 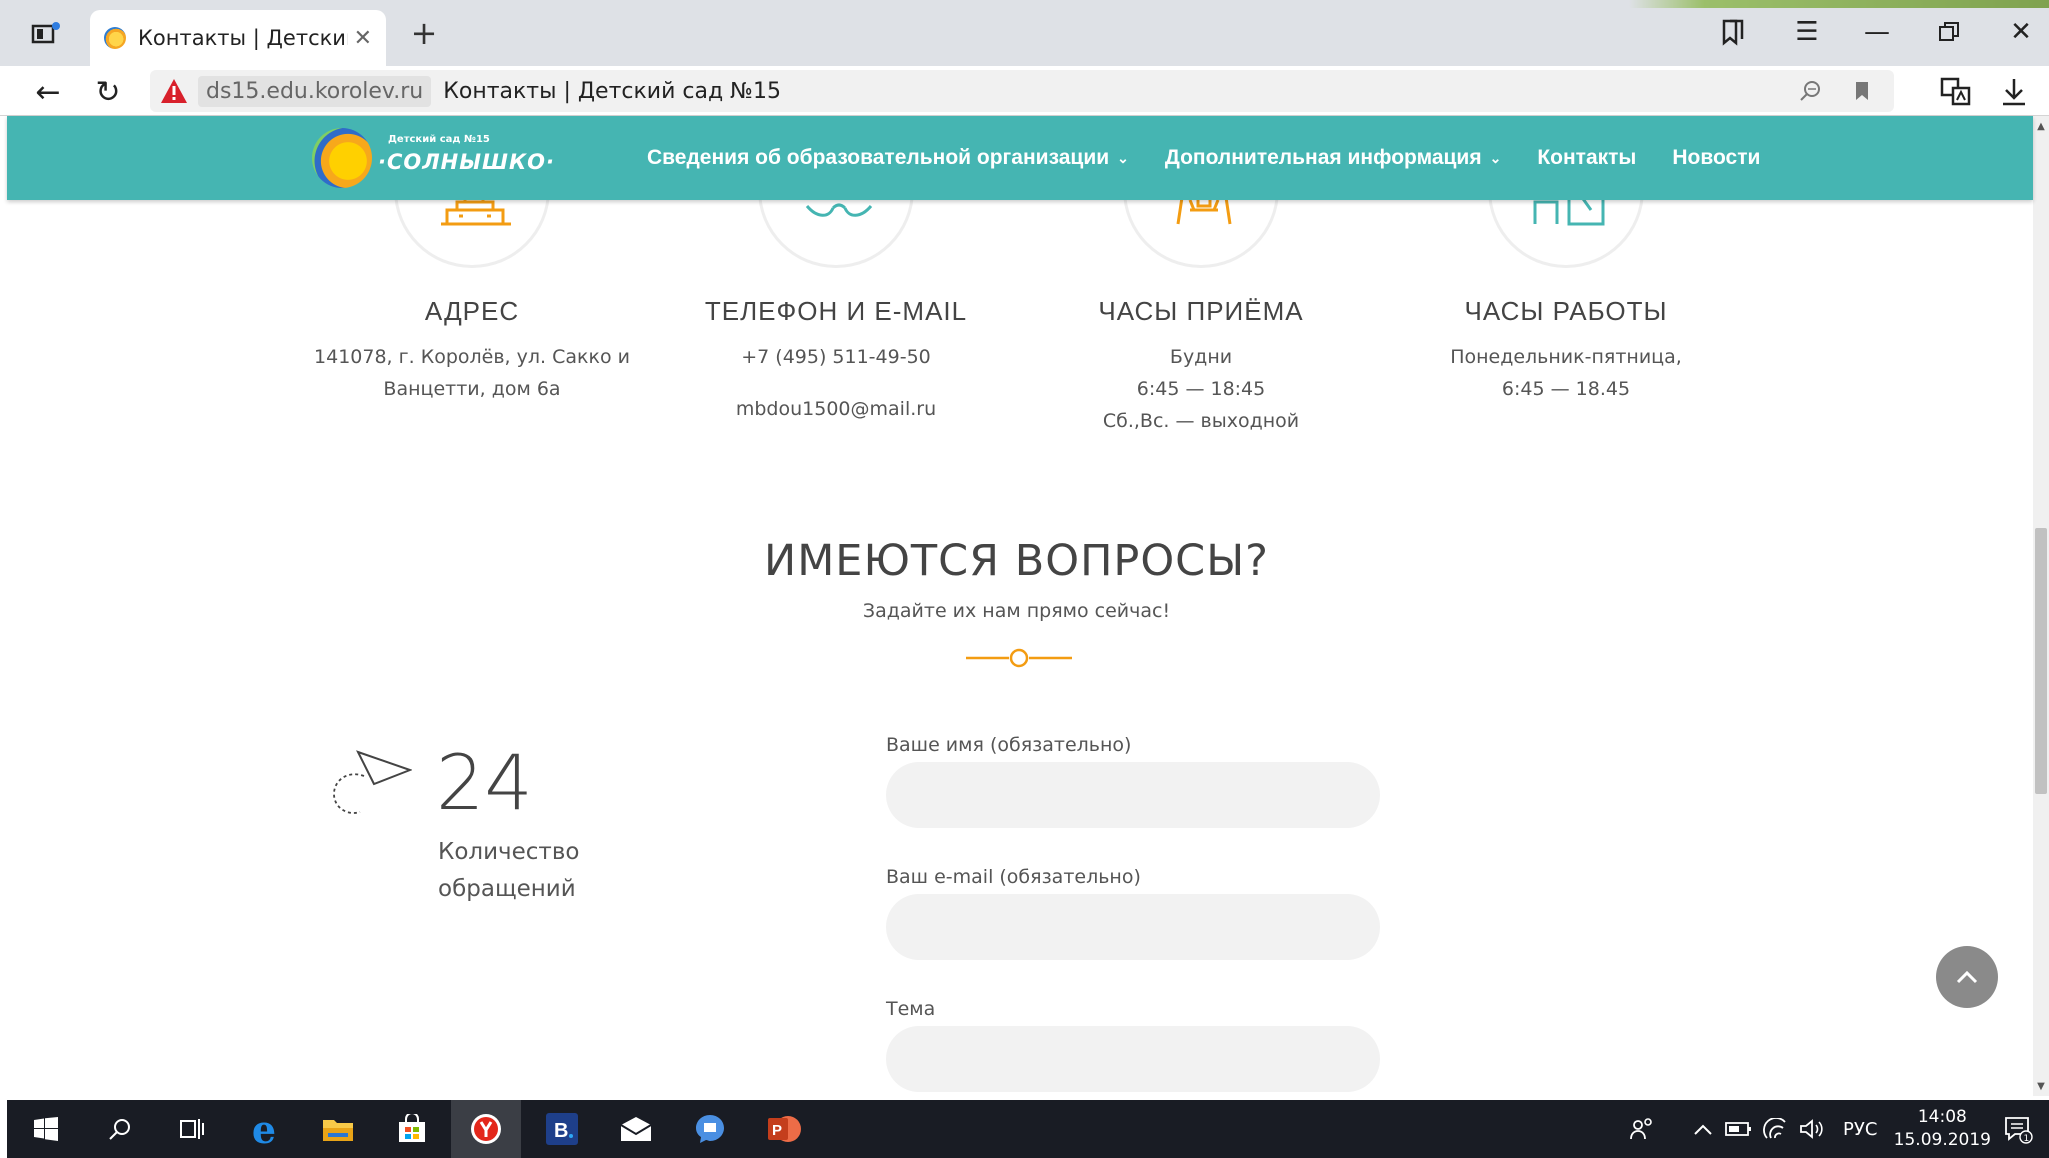 I want to click on scroll-down-arrow-icon: ▼, so click(x=2041, y=1086).